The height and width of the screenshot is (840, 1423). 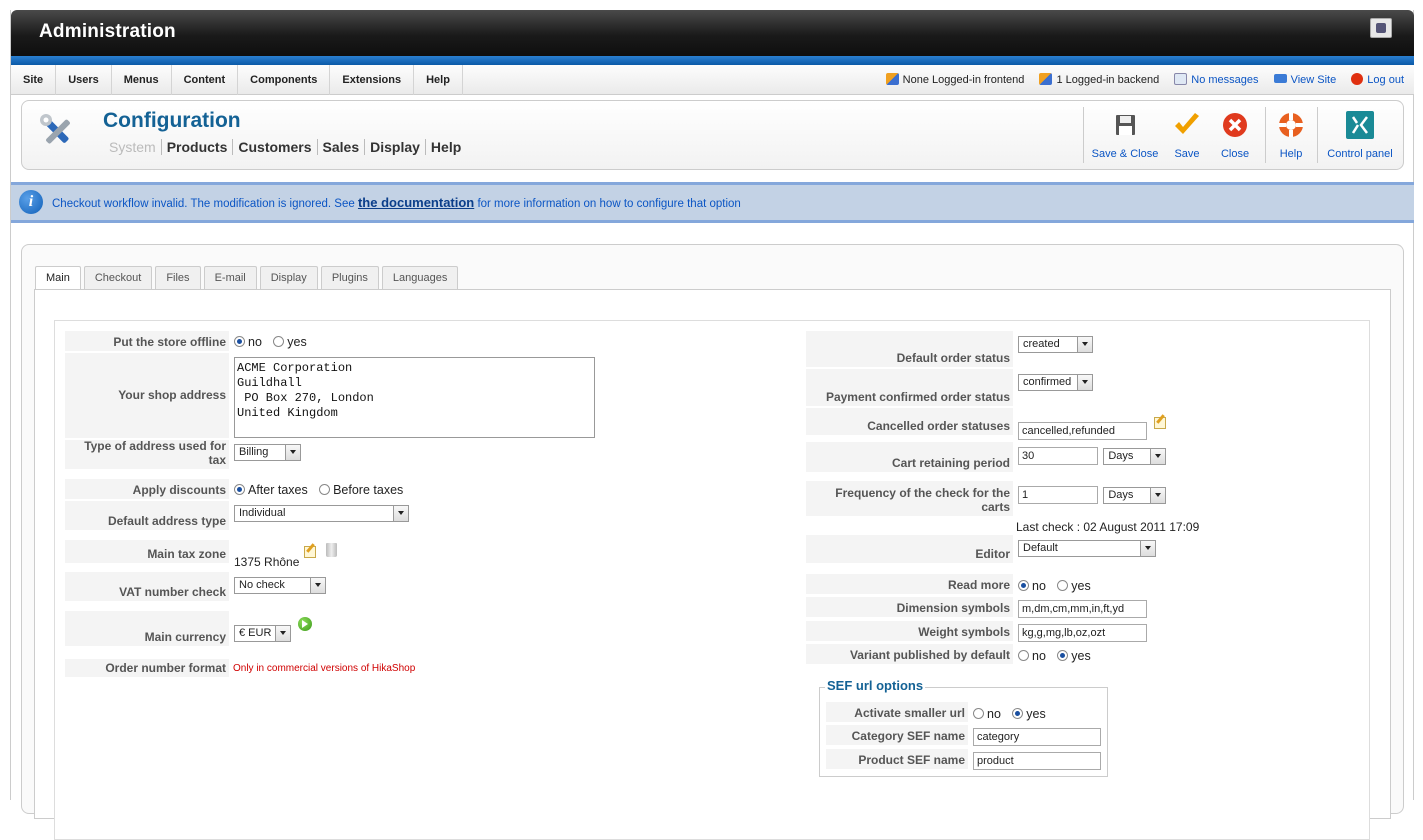 I want to click on monitor-icon, so click(x=1280, y=78).